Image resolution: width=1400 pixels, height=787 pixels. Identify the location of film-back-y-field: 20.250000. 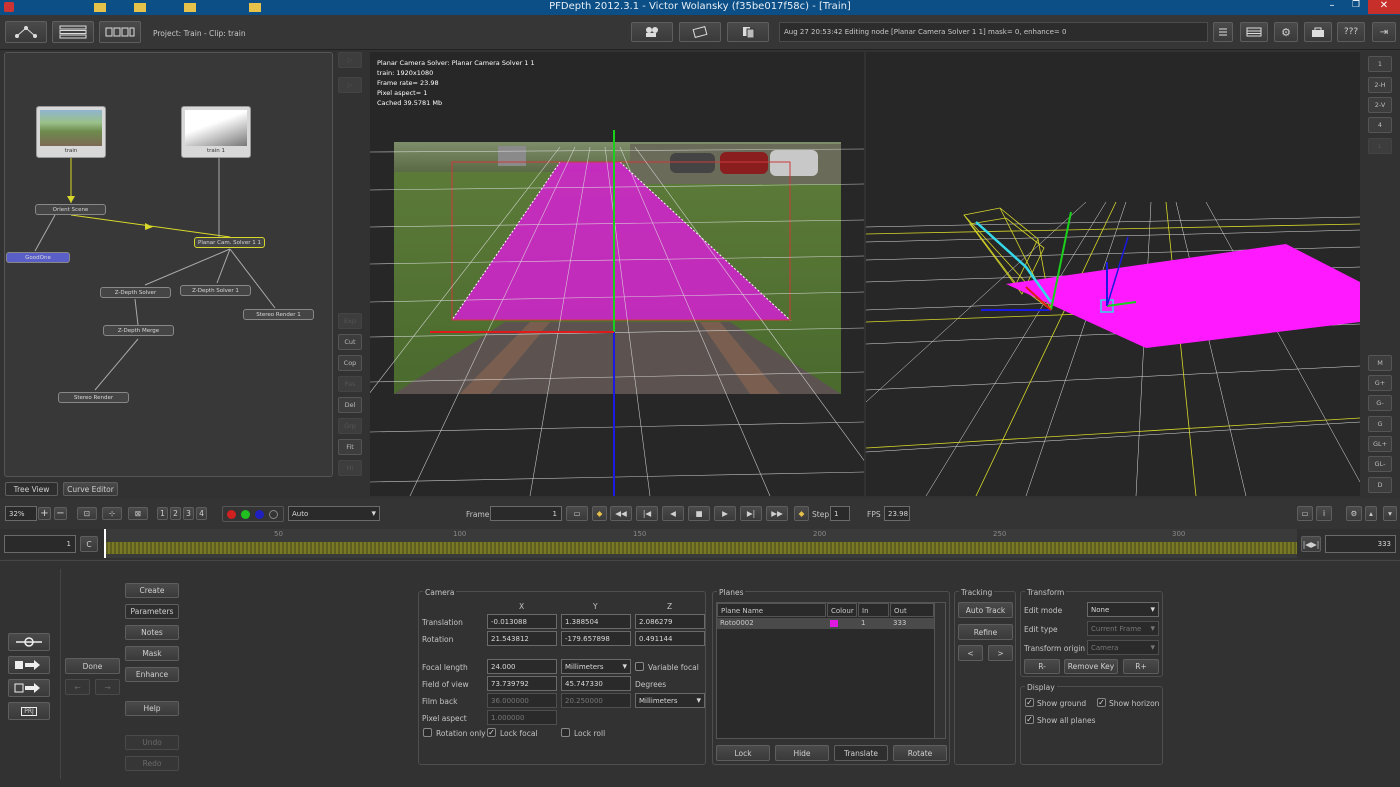
(596, 700).